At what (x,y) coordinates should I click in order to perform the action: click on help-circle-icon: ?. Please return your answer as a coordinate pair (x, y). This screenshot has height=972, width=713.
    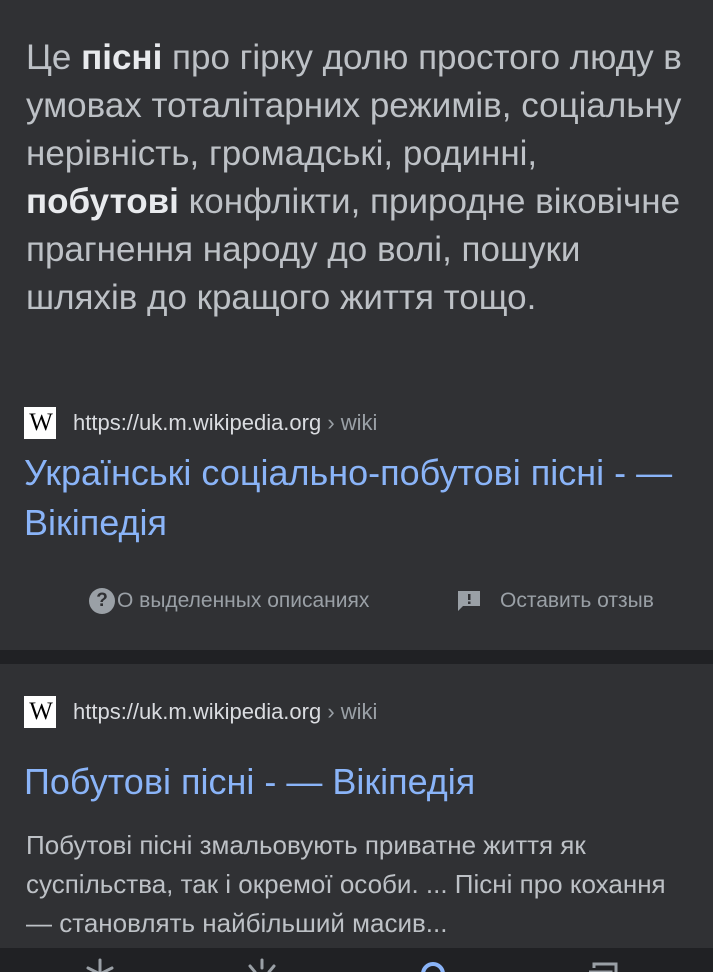
    Looking at the image, I should click on (102, 601).